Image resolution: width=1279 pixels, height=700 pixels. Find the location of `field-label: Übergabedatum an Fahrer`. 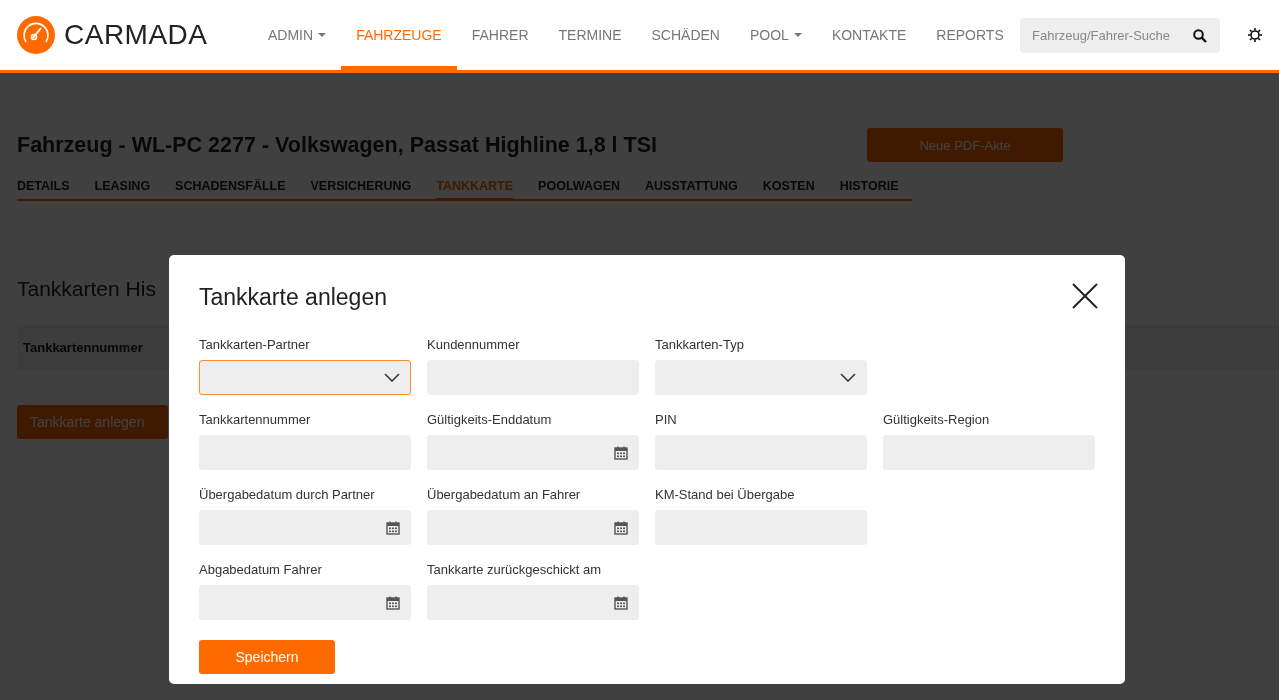

field-label: Übergabedatum an Fahrer is located at coordinates (504, 494).